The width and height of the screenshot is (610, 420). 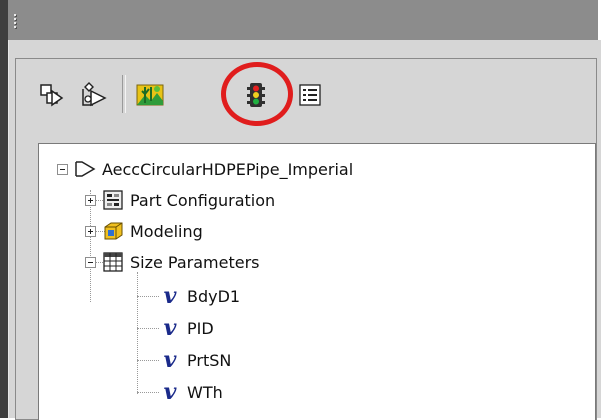 I want to click on tree-item-label: Modeling, so click(x=166, y=231).